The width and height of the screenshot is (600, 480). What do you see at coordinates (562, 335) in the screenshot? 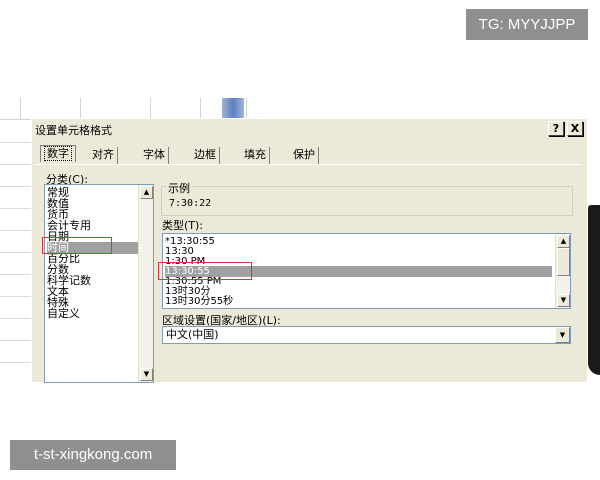
I see `dropdown-arrow-icon: ▼` at bounding box center [562, 335].